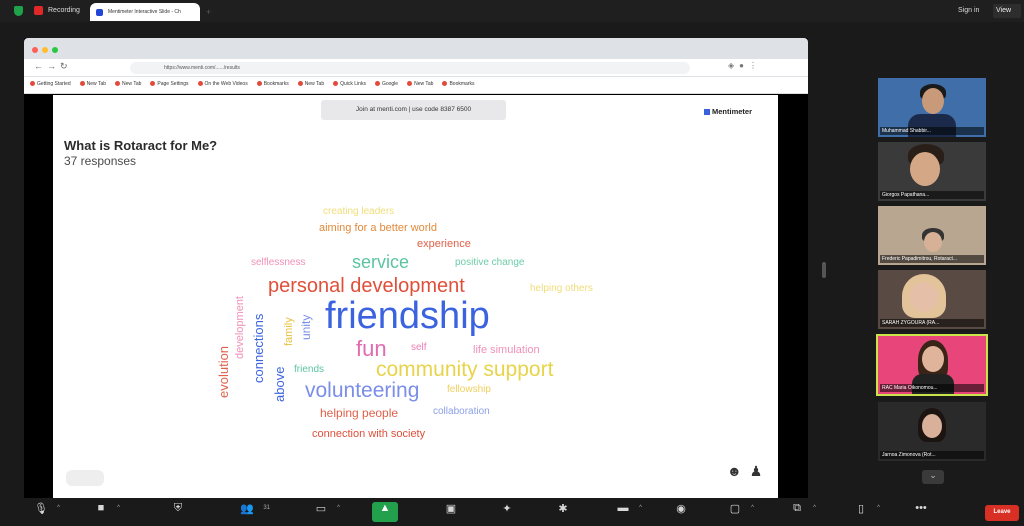 This screenshot has height=526, width=1024. Describe the element at coordinates (444, 244) in the screenshot. I see `word: experience` at that location.